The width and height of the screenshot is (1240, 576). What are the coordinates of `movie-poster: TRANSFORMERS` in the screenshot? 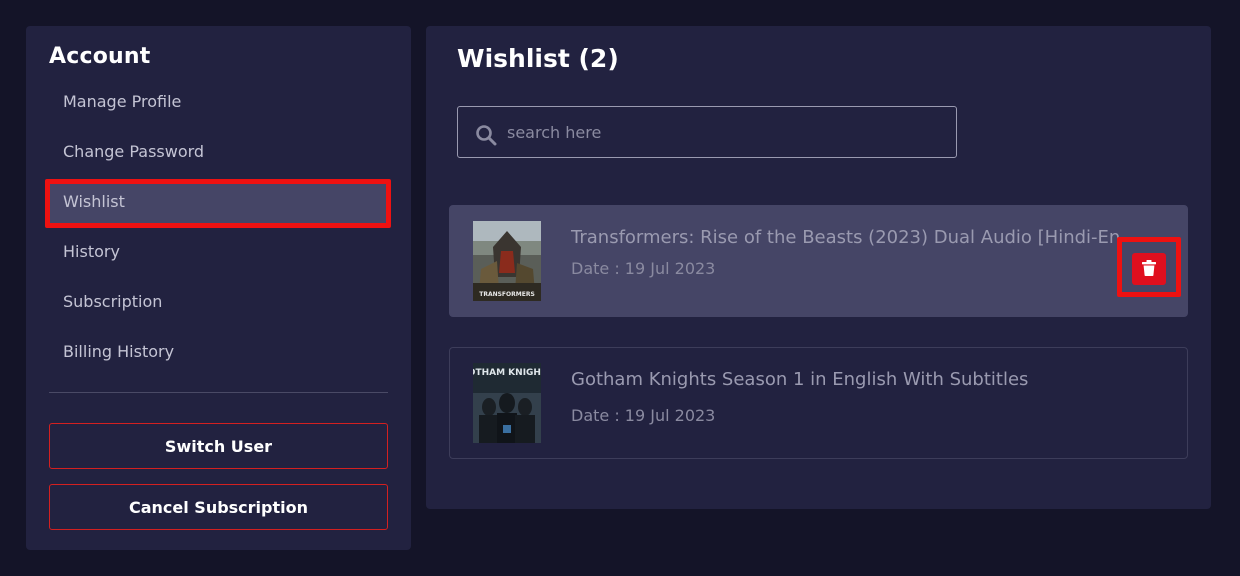 It's located at (507, 261).